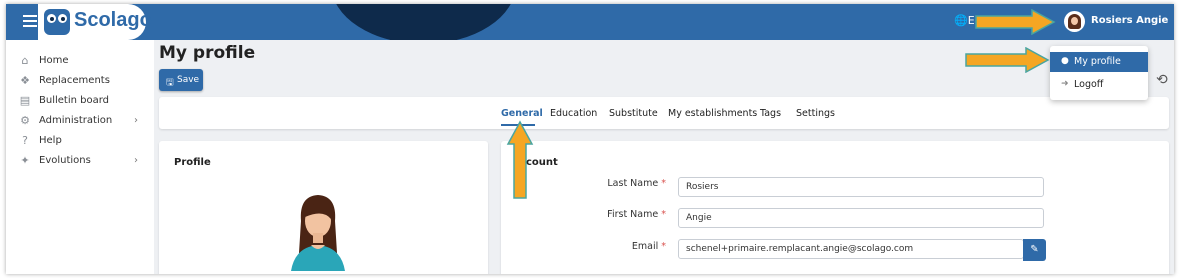 Image resolution: width=1180 pixels, height=278 pixels. I want to click on first-name-label: First Name *, so click(636, 214).